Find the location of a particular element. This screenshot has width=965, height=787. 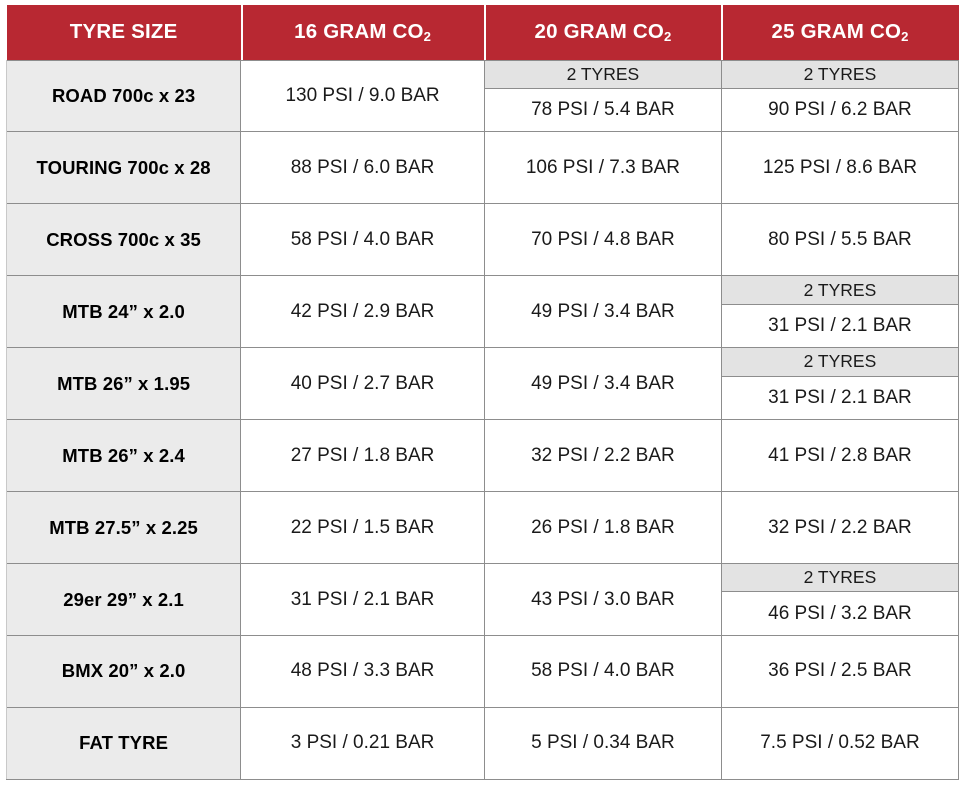

split-cell: 2 TYRES 90 PSI / 6.2 BAR is located at coordinates (839, 96).